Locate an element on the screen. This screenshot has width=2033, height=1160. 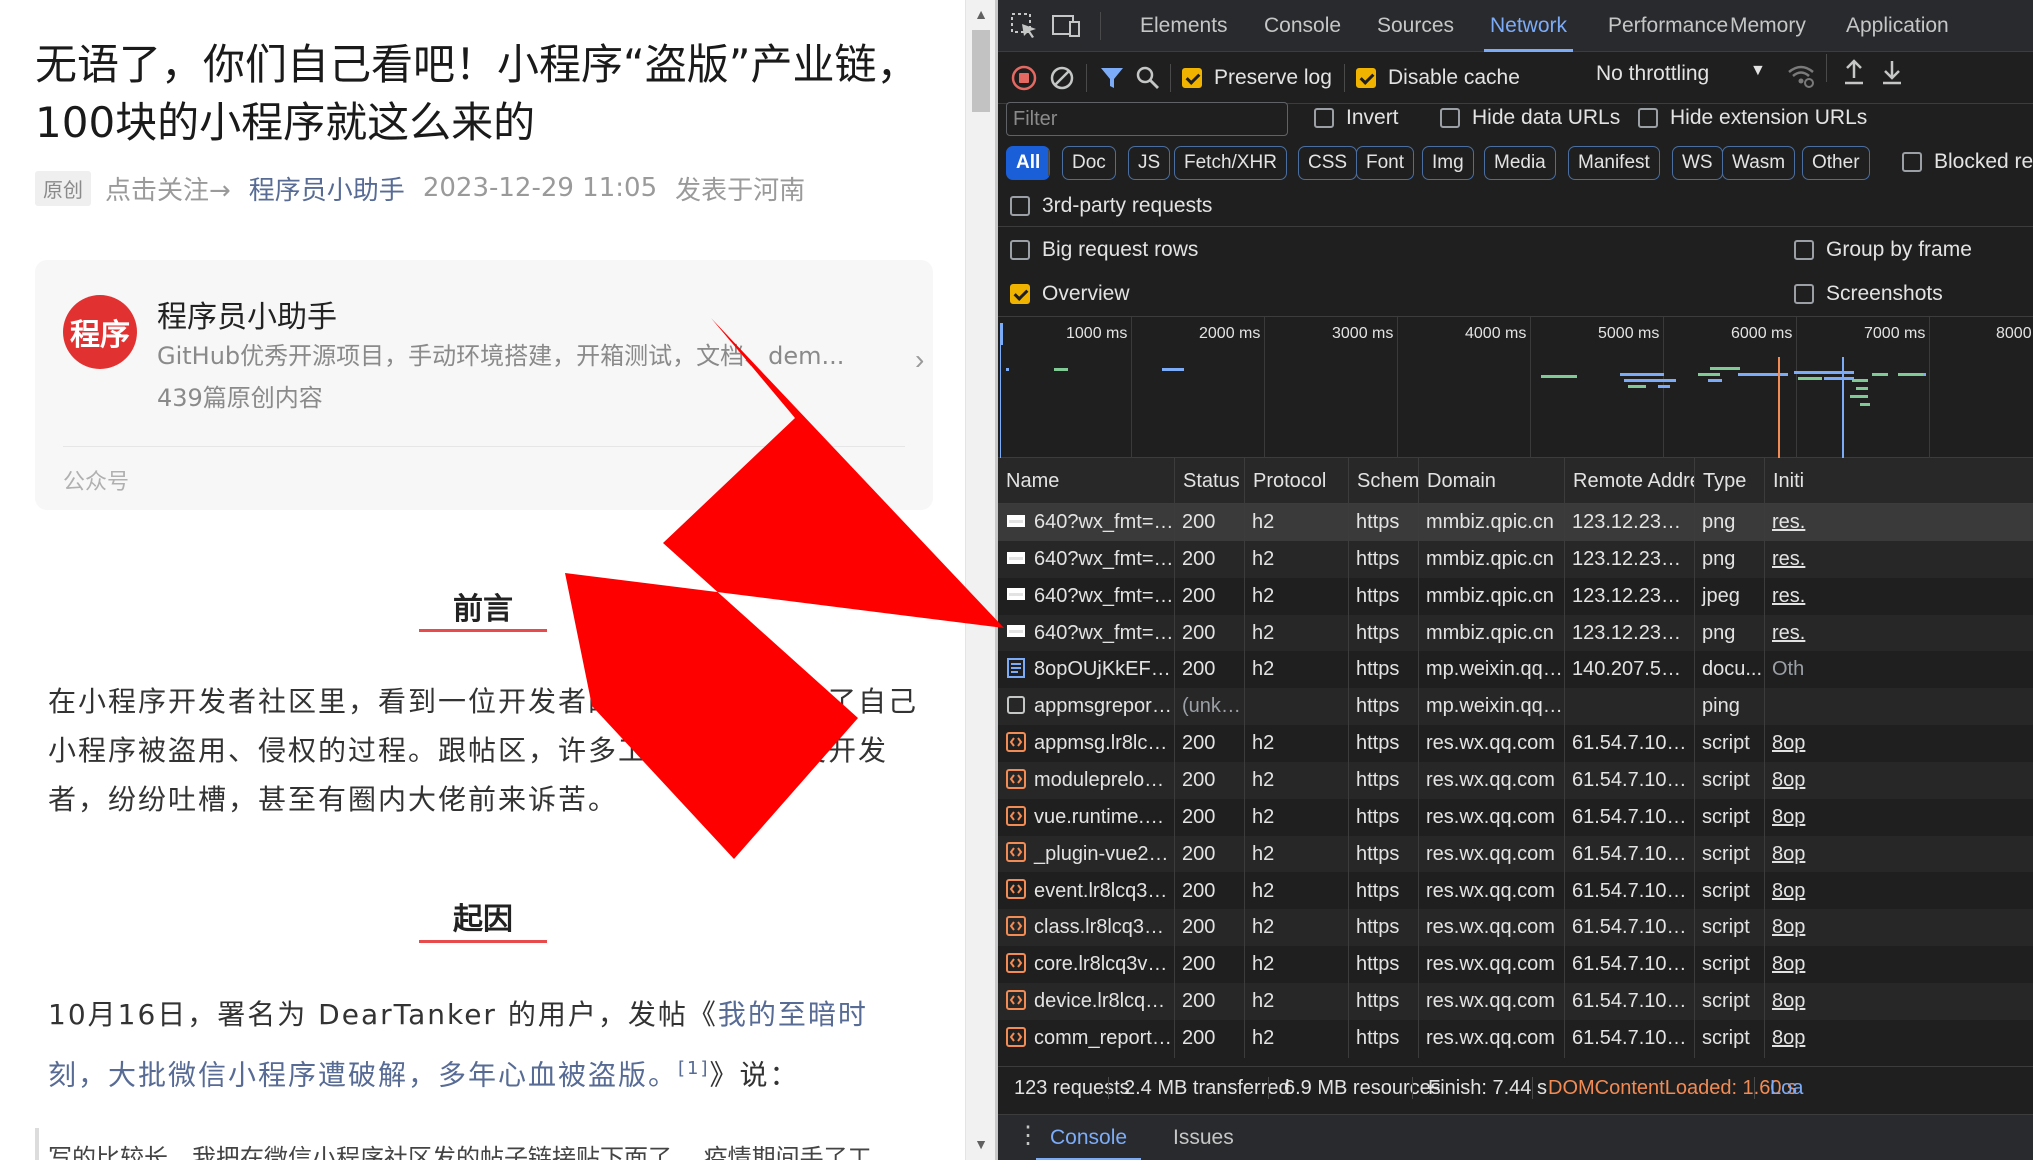
overview-checkbox: Overview is located at coordinates (1070, 294).